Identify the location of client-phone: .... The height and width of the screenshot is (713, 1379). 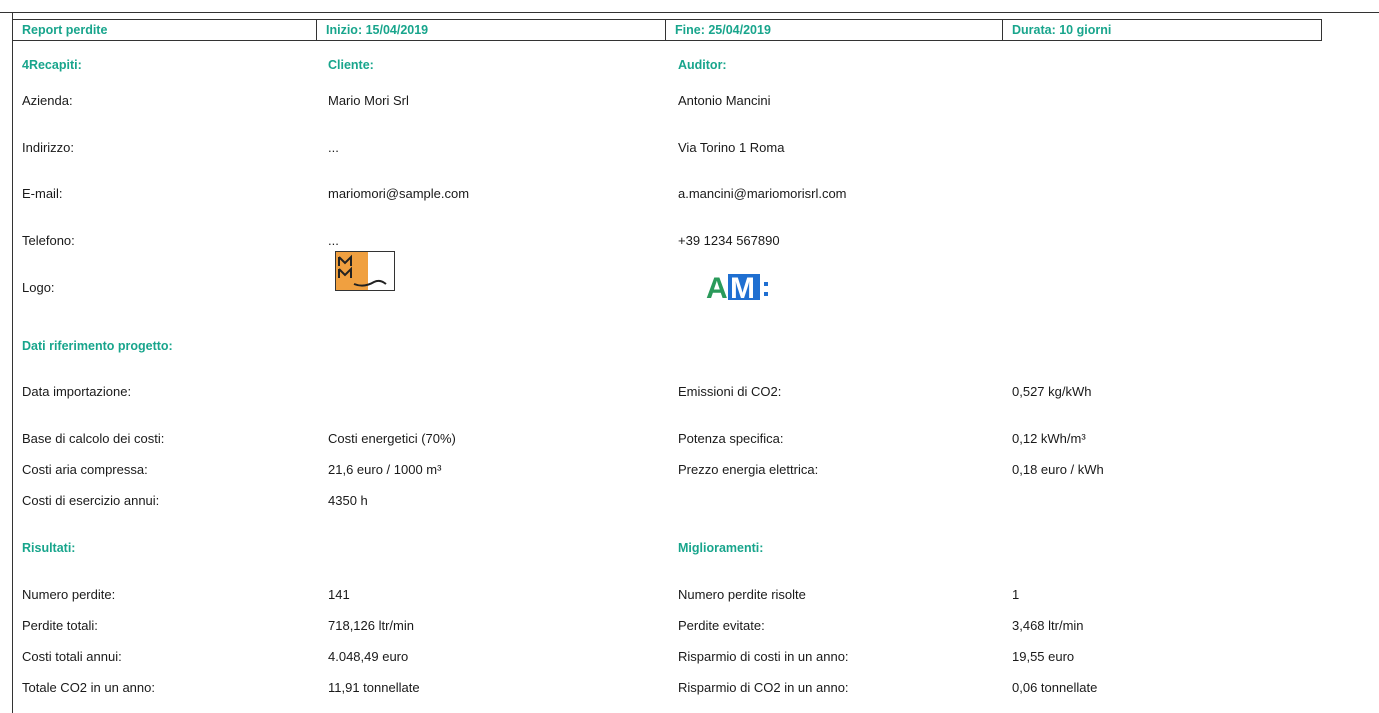
(333, 240).